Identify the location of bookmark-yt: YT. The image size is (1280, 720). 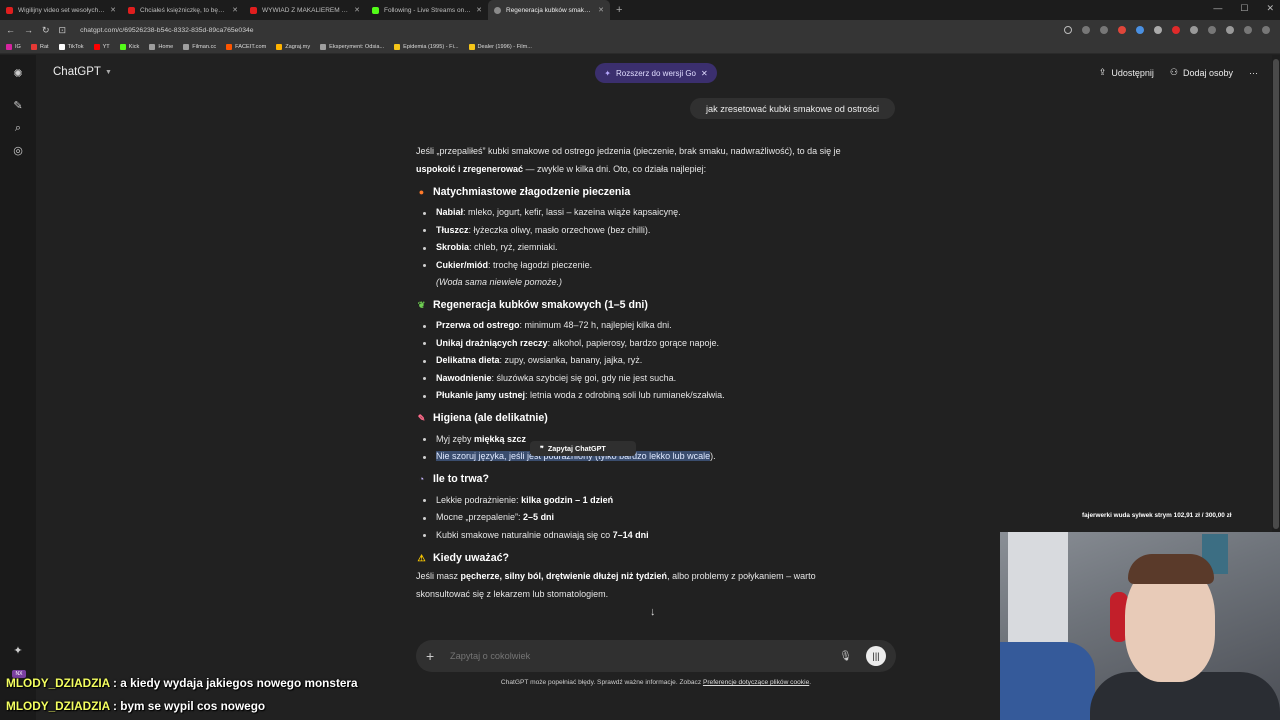
(101, 46).